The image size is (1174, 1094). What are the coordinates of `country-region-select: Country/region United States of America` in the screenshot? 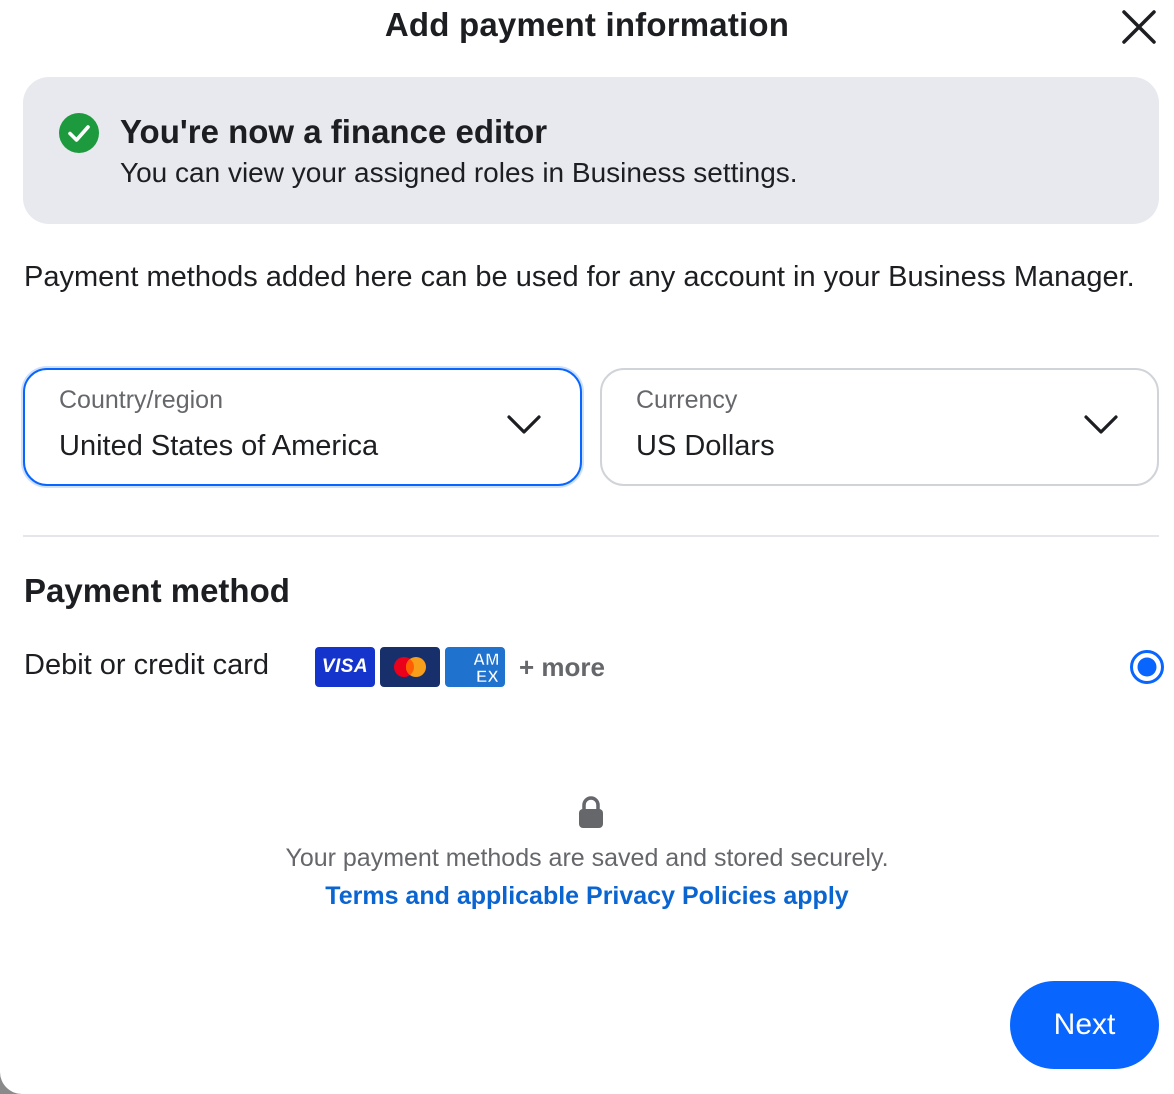 It's located at (302, 427).